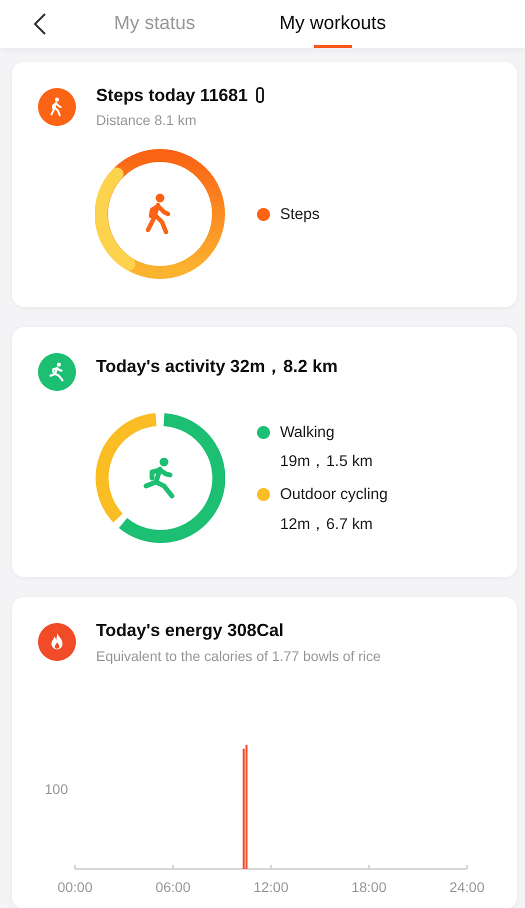 This screenshot has height=908, width=525. Describe the element at coordinates (334, 495) in the screenshot. I see `legend-label: Outdoor cycling` at that location.